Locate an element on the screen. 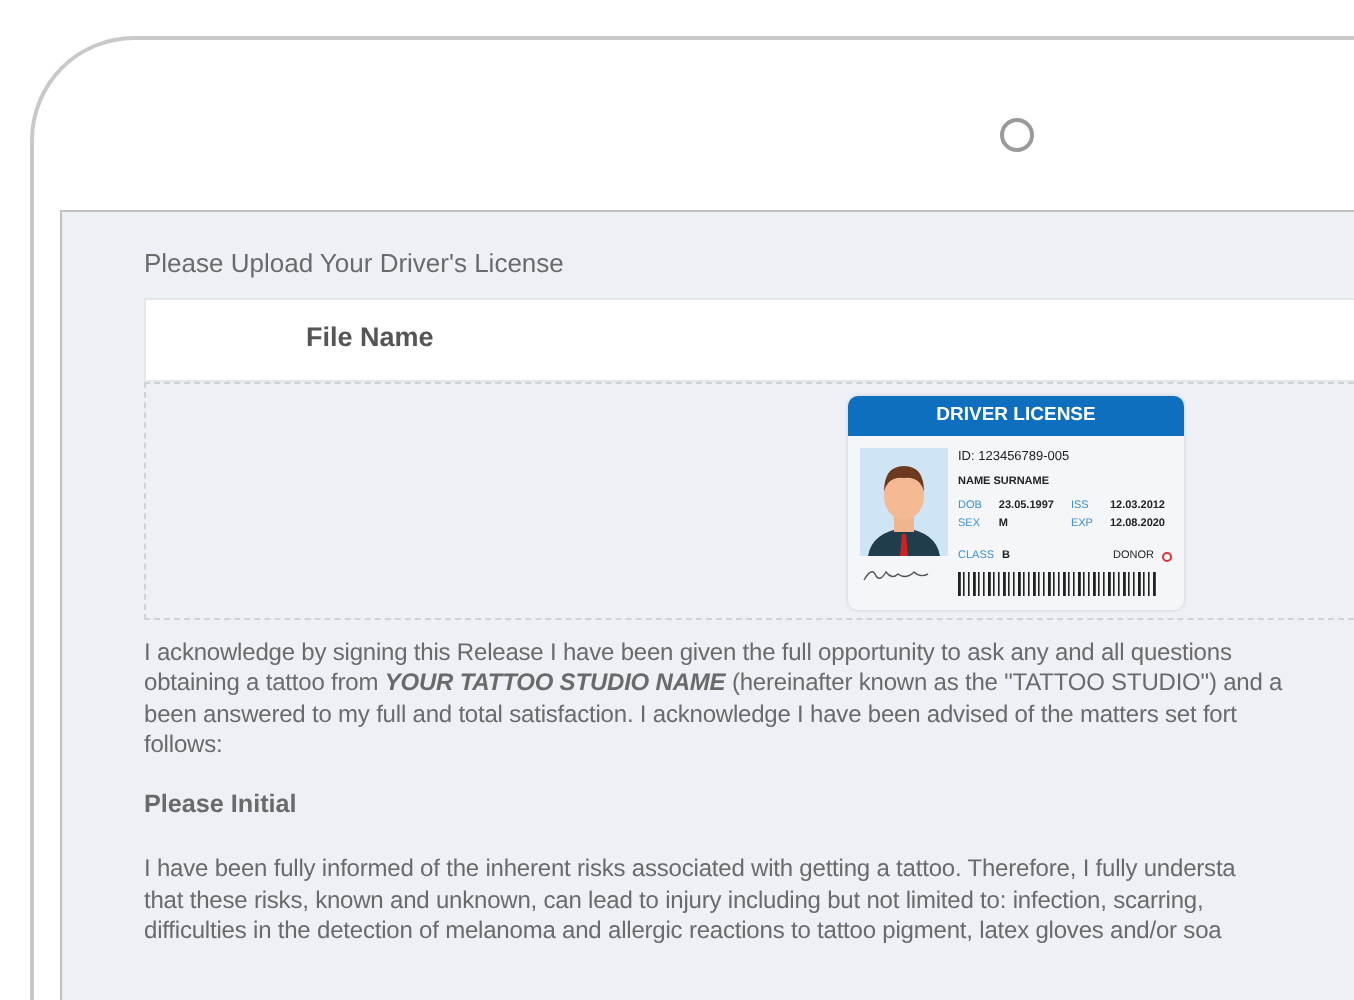 This screenshot has height=1000, width=1354. paragraph-line: follows: is located at coordinates (184, 745).